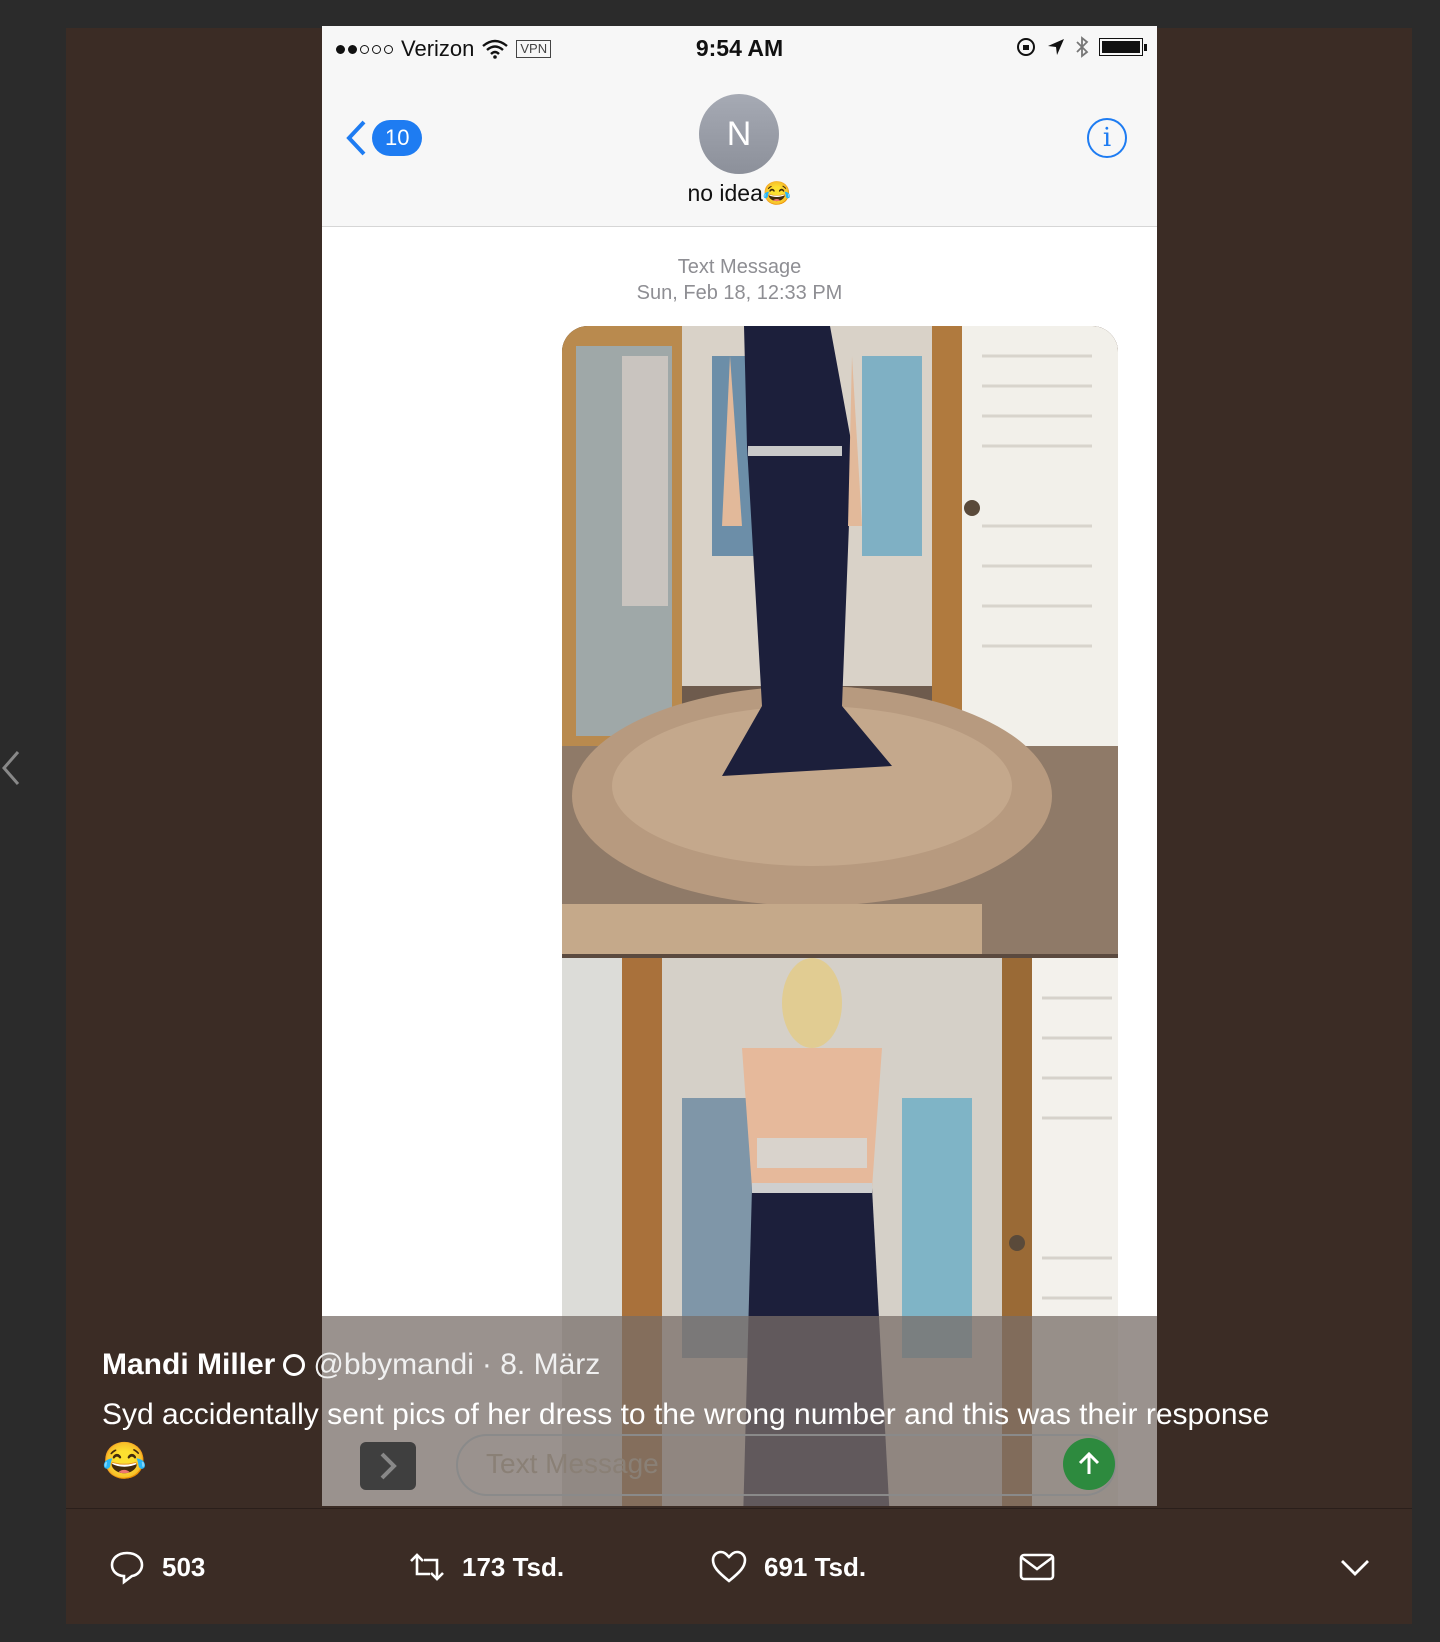 This screenshot has width=1440, height=1642. I want to click on contact-avatar: N, so click(739, 134).